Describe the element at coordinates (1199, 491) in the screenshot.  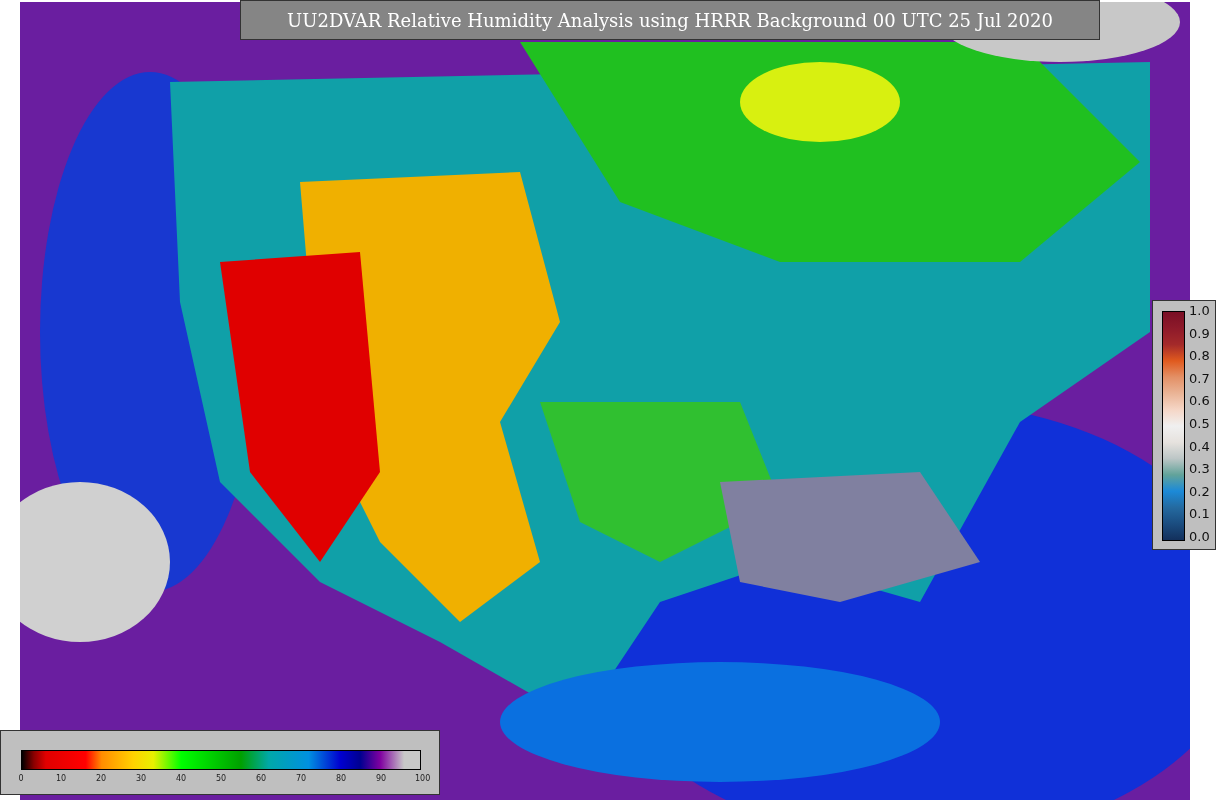
I see `tick-label: 0.2` at that location.